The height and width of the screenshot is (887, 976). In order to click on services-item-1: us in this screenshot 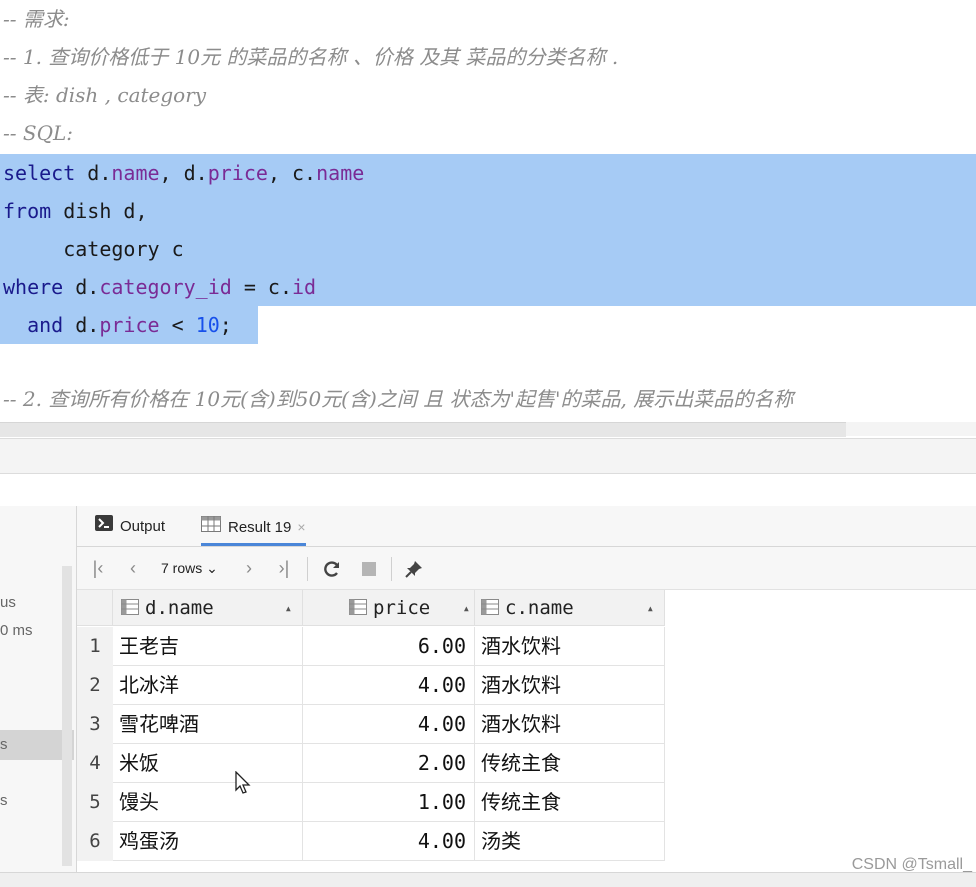, I will do `click(8, 602)`.